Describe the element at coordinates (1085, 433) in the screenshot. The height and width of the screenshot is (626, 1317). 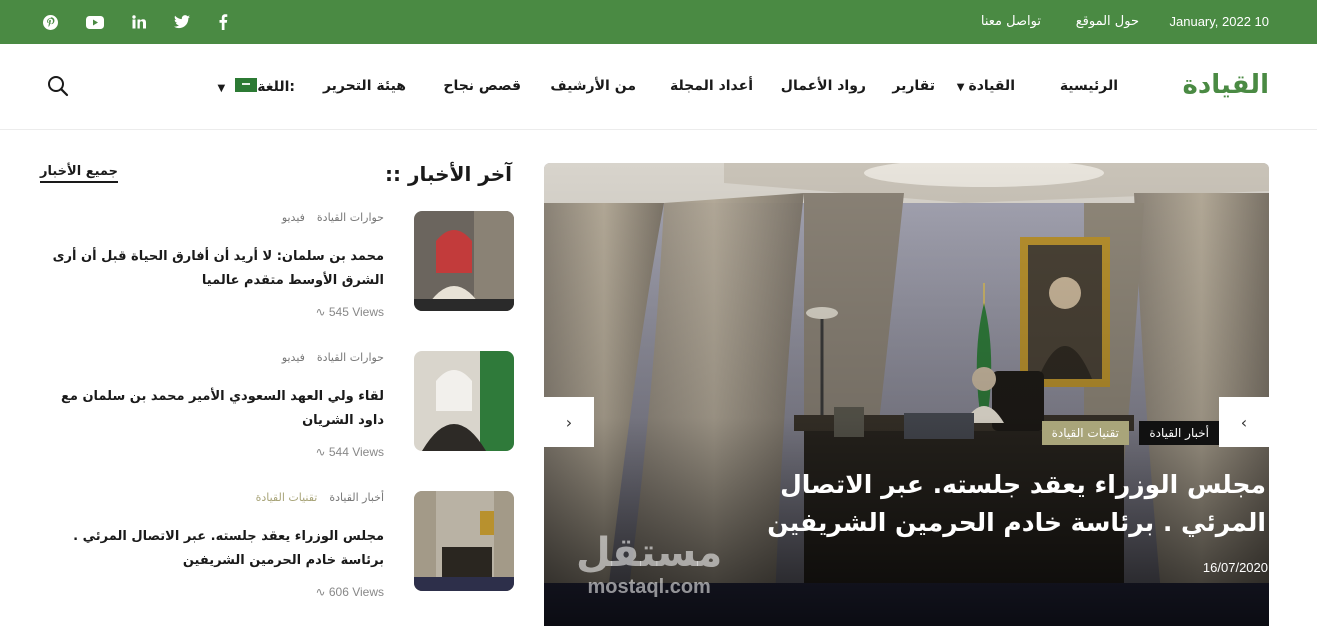
I see `hero-tag-leadership-tech: تقنيات القيادة` at that location.